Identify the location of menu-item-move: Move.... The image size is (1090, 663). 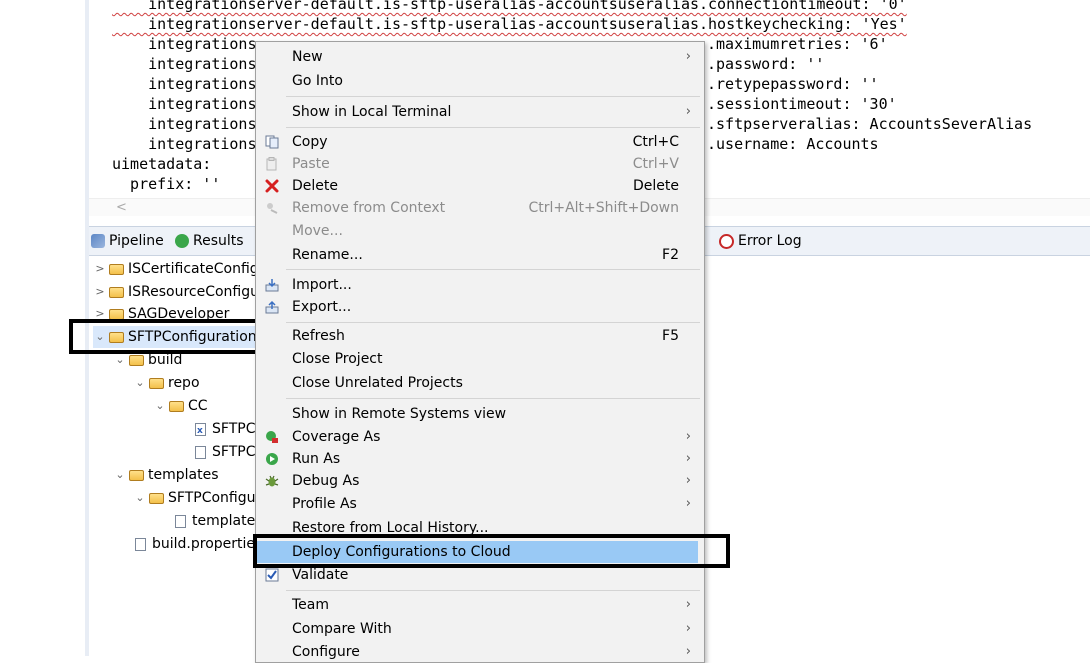
(480, 231).